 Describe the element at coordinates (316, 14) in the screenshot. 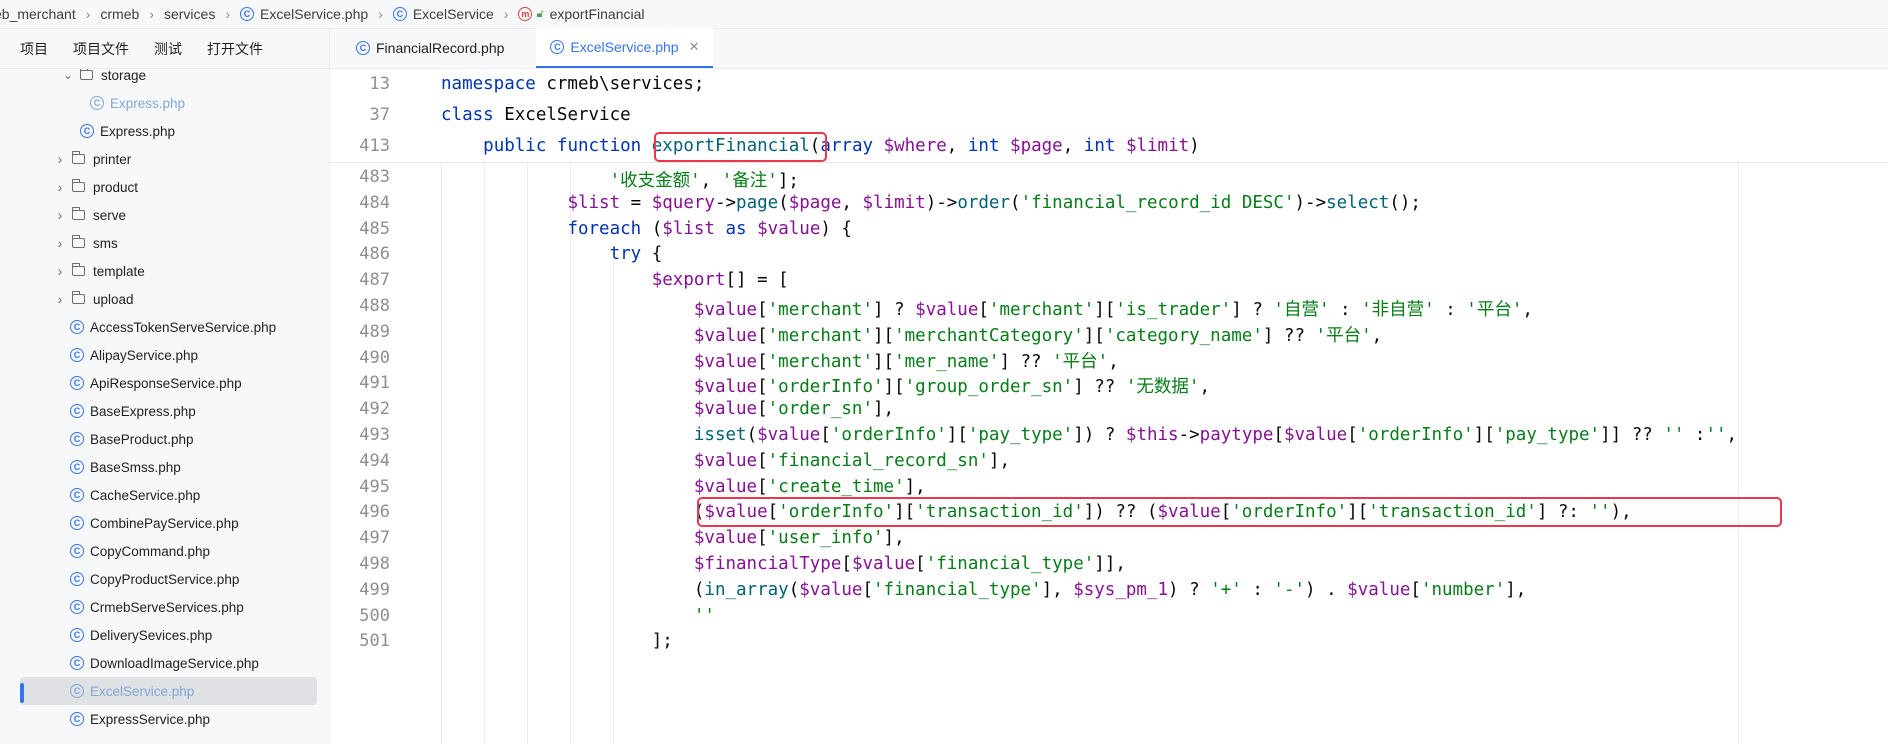

I see `breadcrumb-item-file: C ExcelService.php ›` at that location.